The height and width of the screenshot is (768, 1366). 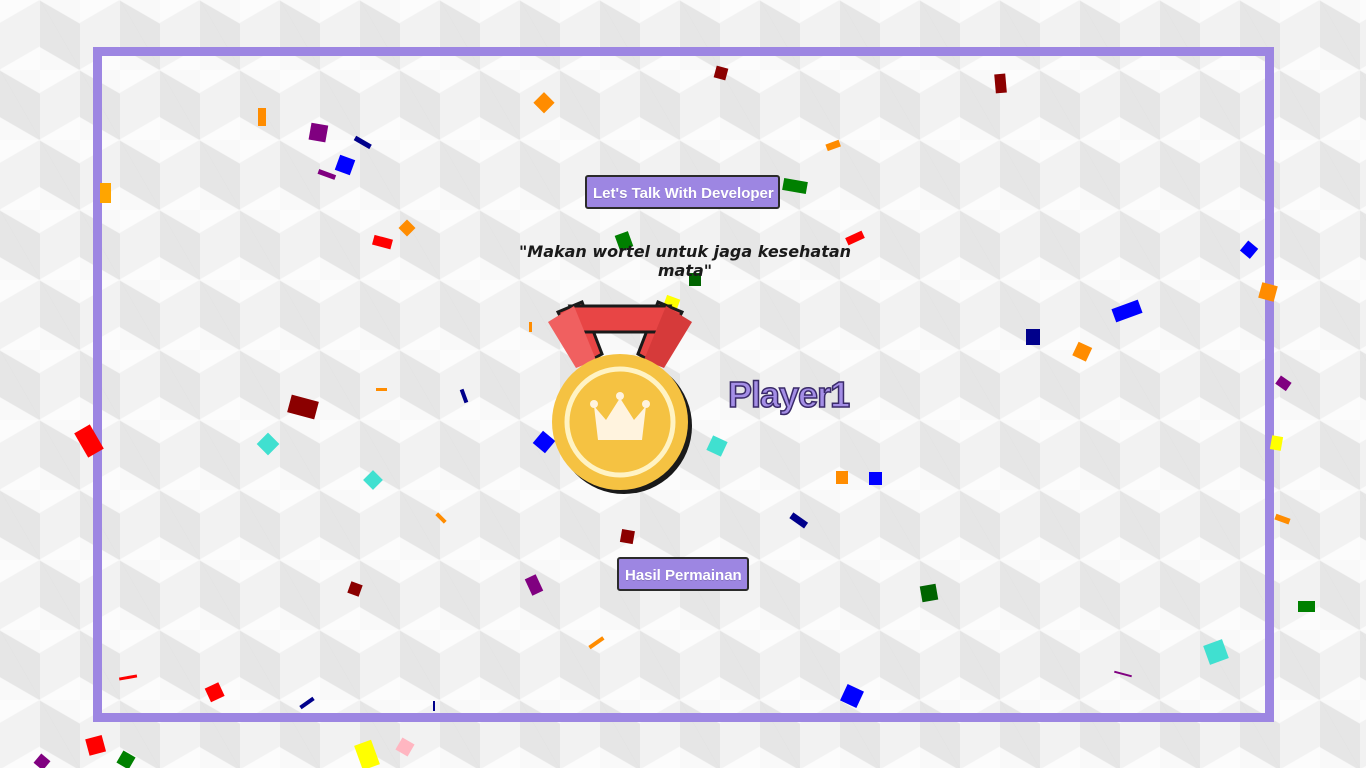 I want to click on talk-with-developer-button: Let's Talk With Developer, so click(x=682, y=192).